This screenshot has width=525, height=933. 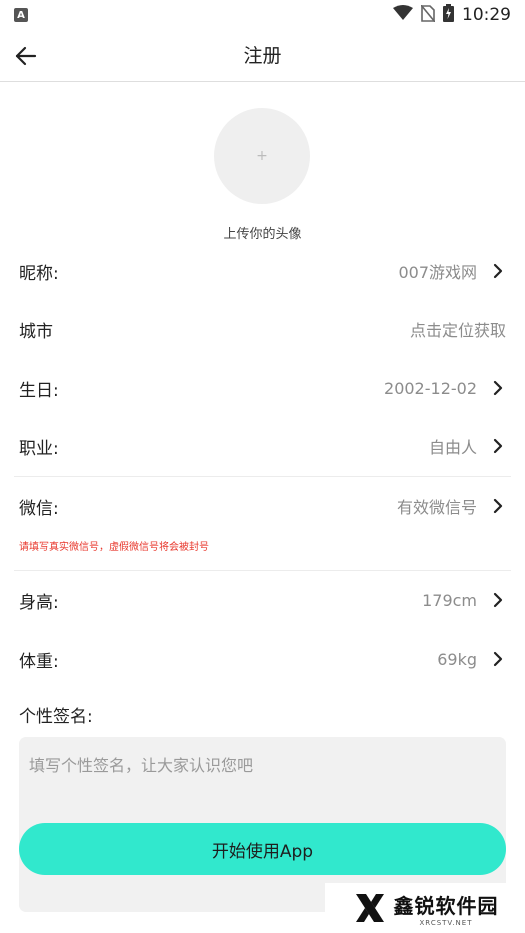 What do you see at coordinates (39, 602) in the screenshot?
I see `height-label: 身高:` at bounding box center [39, 602].